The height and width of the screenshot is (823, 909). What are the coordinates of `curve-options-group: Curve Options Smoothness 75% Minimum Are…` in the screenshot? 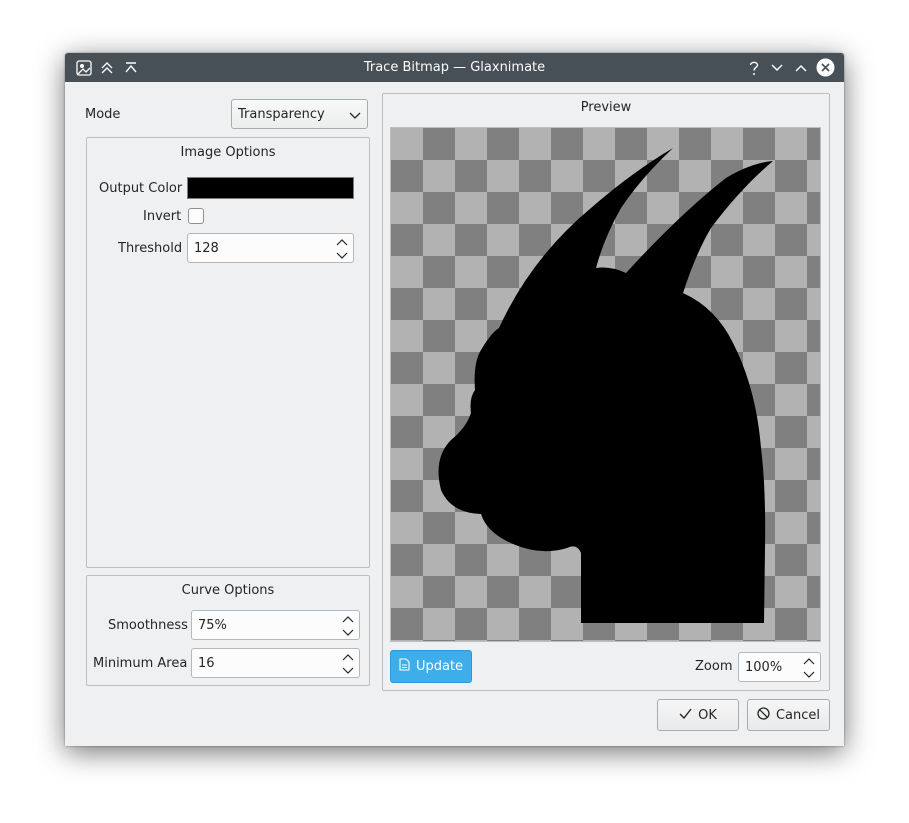 It's located at (228, 630).